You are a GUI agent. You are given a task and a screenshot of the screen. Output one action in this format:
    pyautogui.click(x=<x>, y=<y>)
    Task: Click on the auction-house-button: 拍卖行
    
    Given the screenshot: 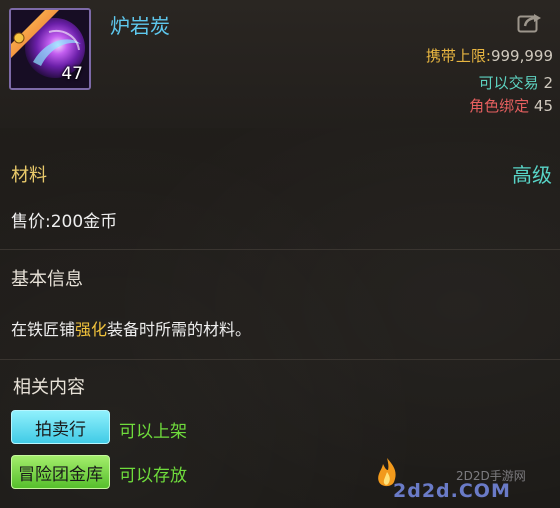 What is the action you would take?
    pyautogui.click(x=60, y=427)
    